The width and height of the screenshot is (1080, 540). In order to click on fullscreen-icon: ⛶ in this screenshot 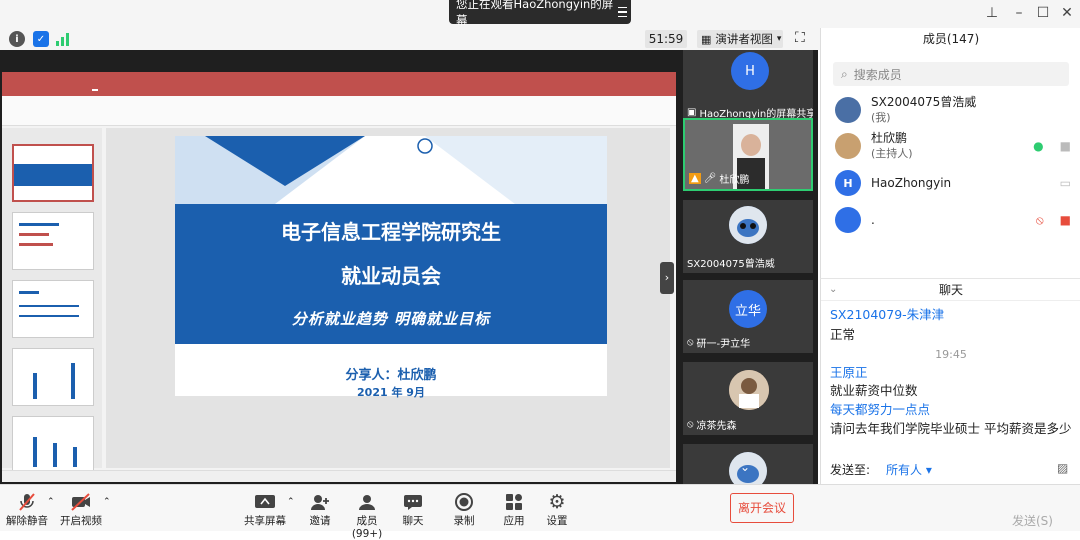, I will do `click(800, 38)`.